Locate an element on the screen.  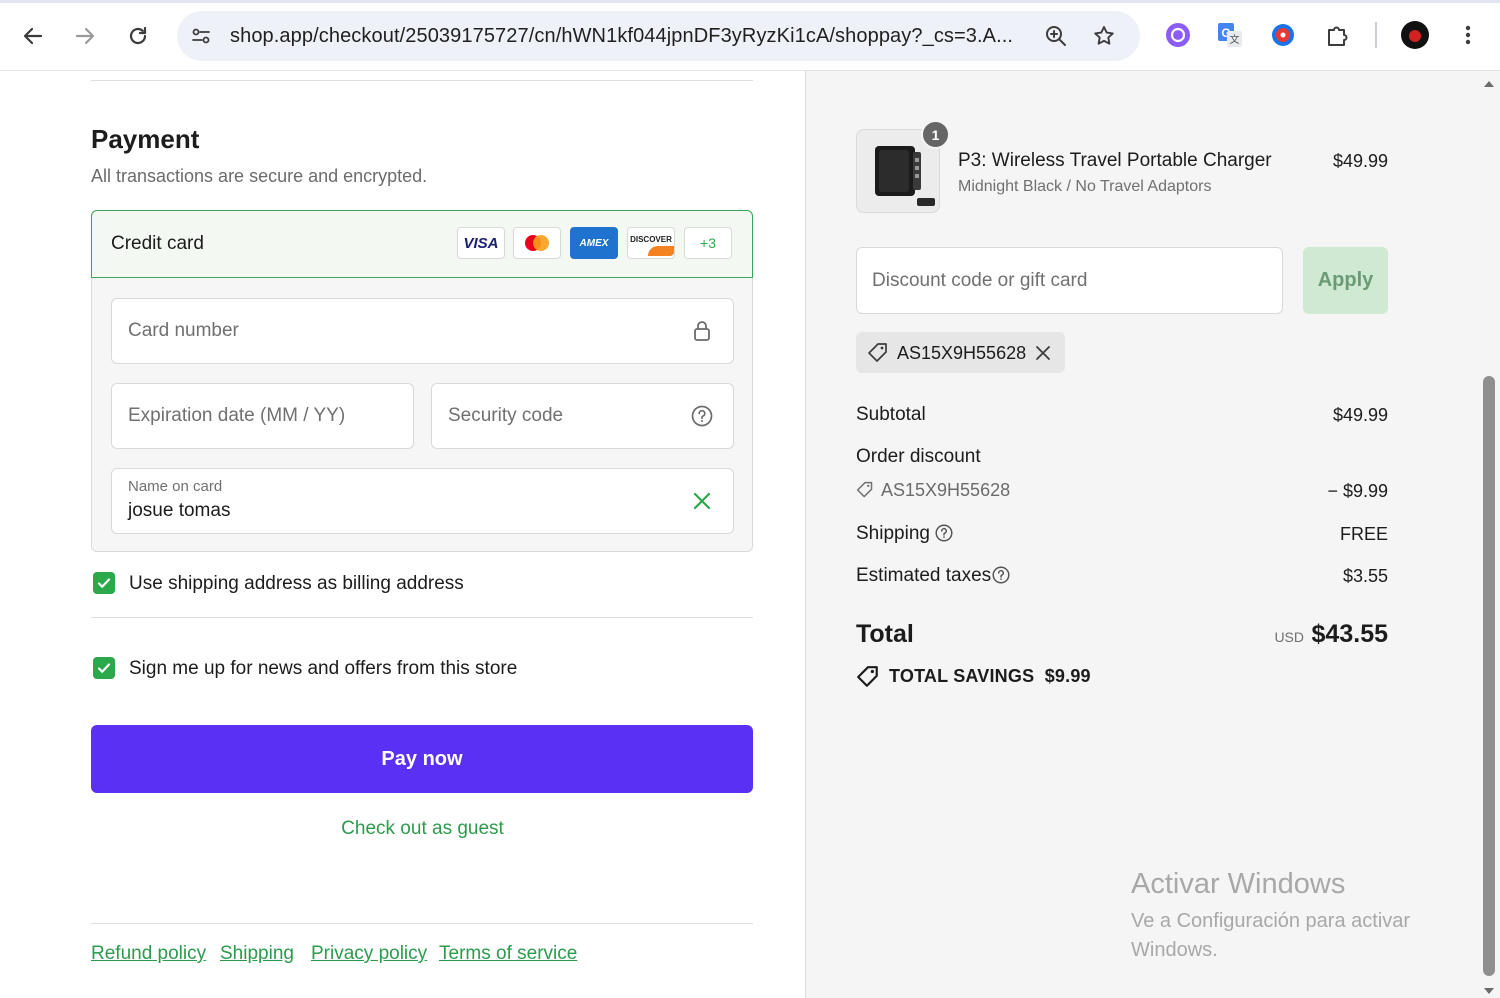
browser-top-accent is located at coordinates (750, 1).